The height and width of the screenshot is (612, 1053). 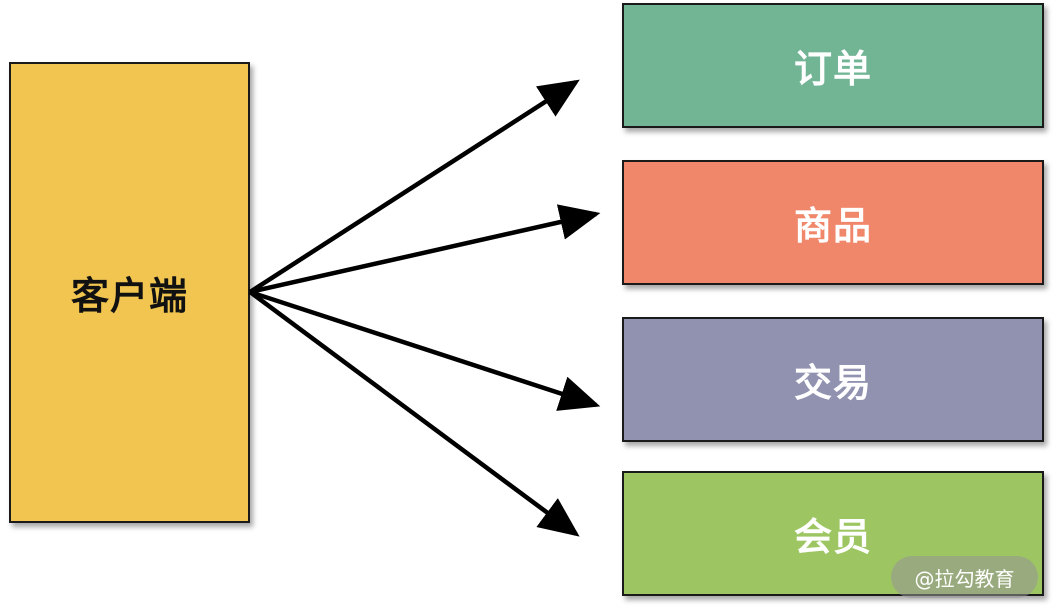 What do you see at coordinates (425, 249) in the screenshot?
I see `arrow-to-product` at bounding box center [425, 249].